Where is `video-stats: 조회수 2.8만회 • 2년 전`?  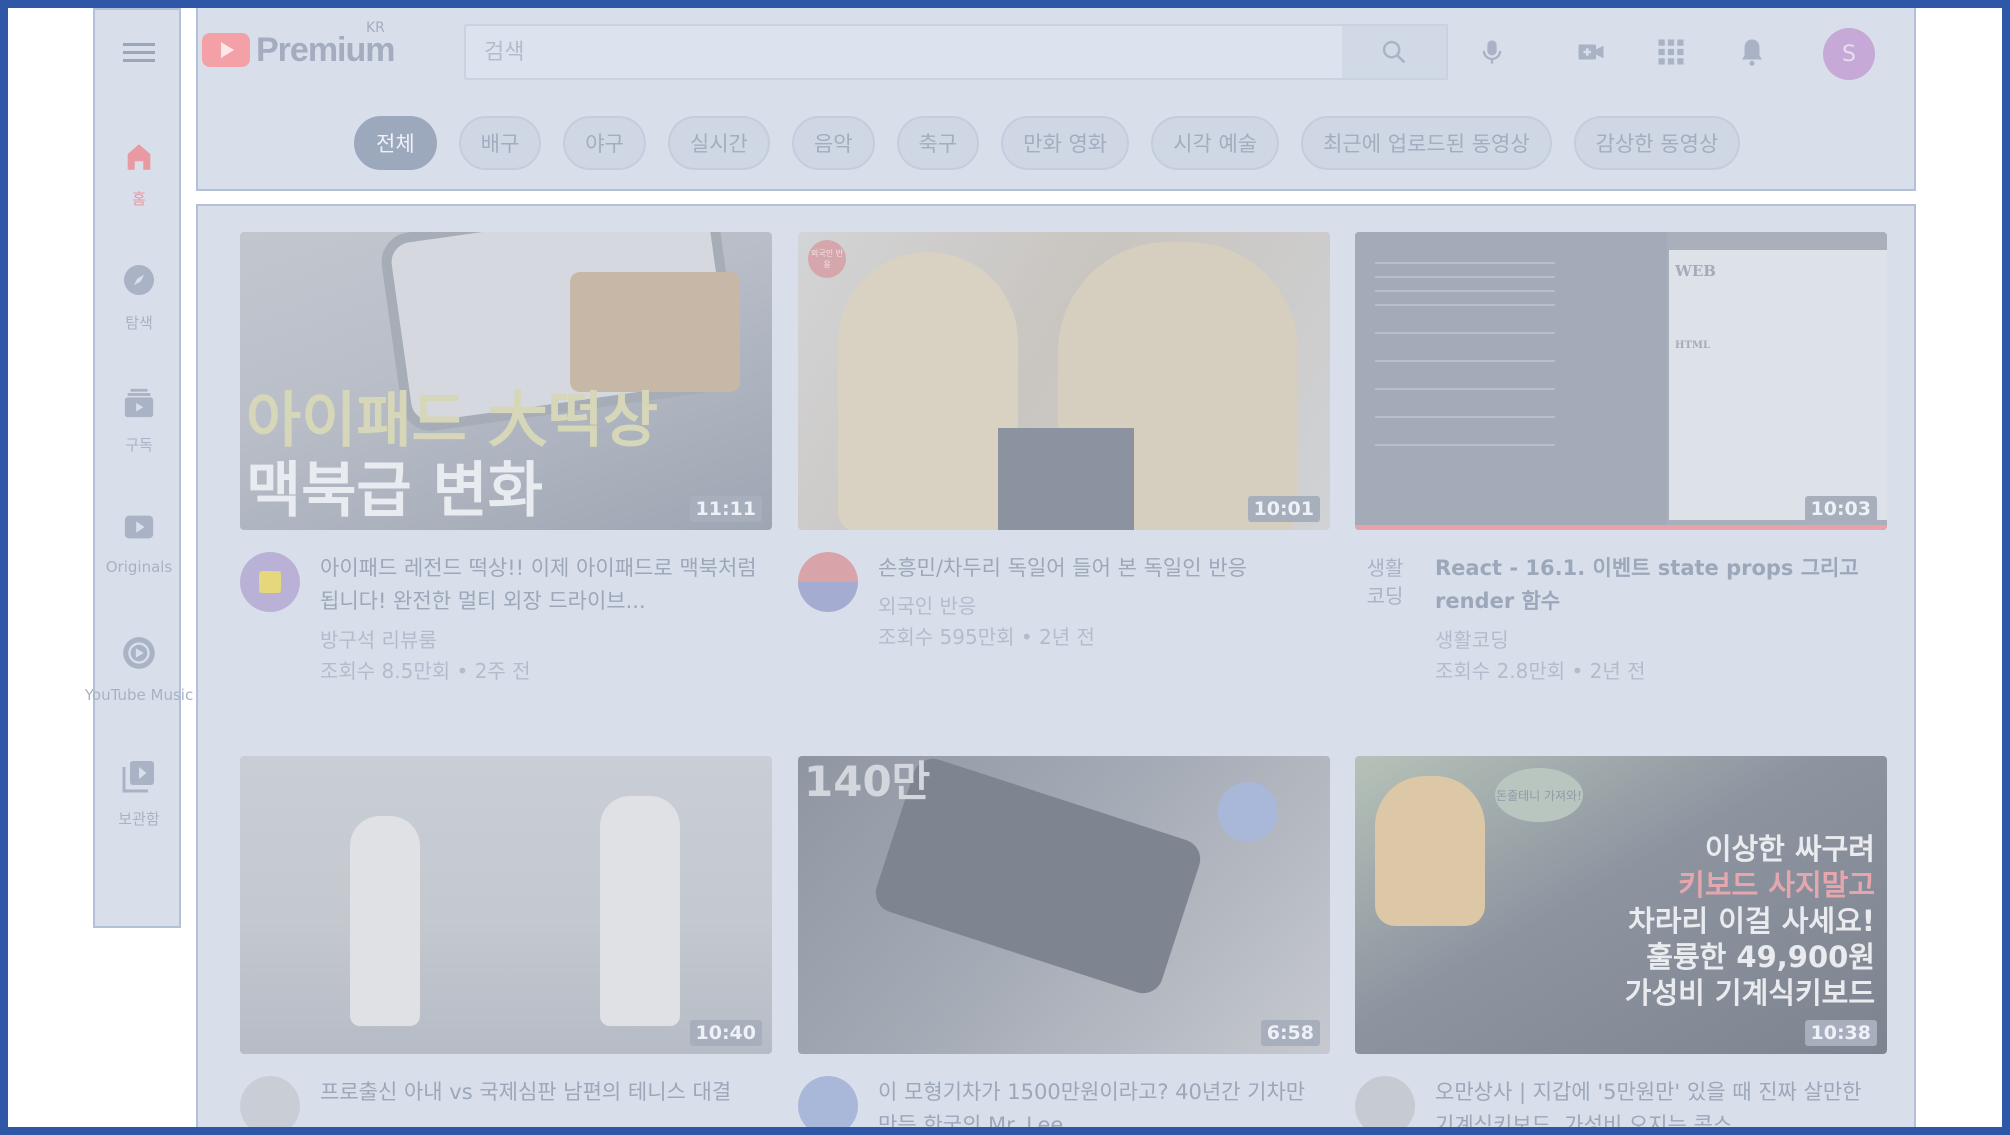
video-stats: 조회수 2.8만회 • 2년 전 is located at coordinates (1540, 671).